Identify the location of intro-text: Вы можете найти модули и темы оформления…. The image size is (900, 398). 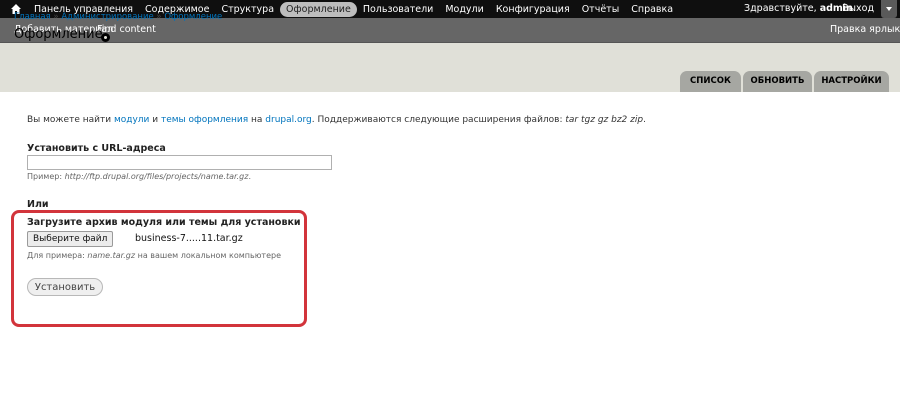
(336, 120).